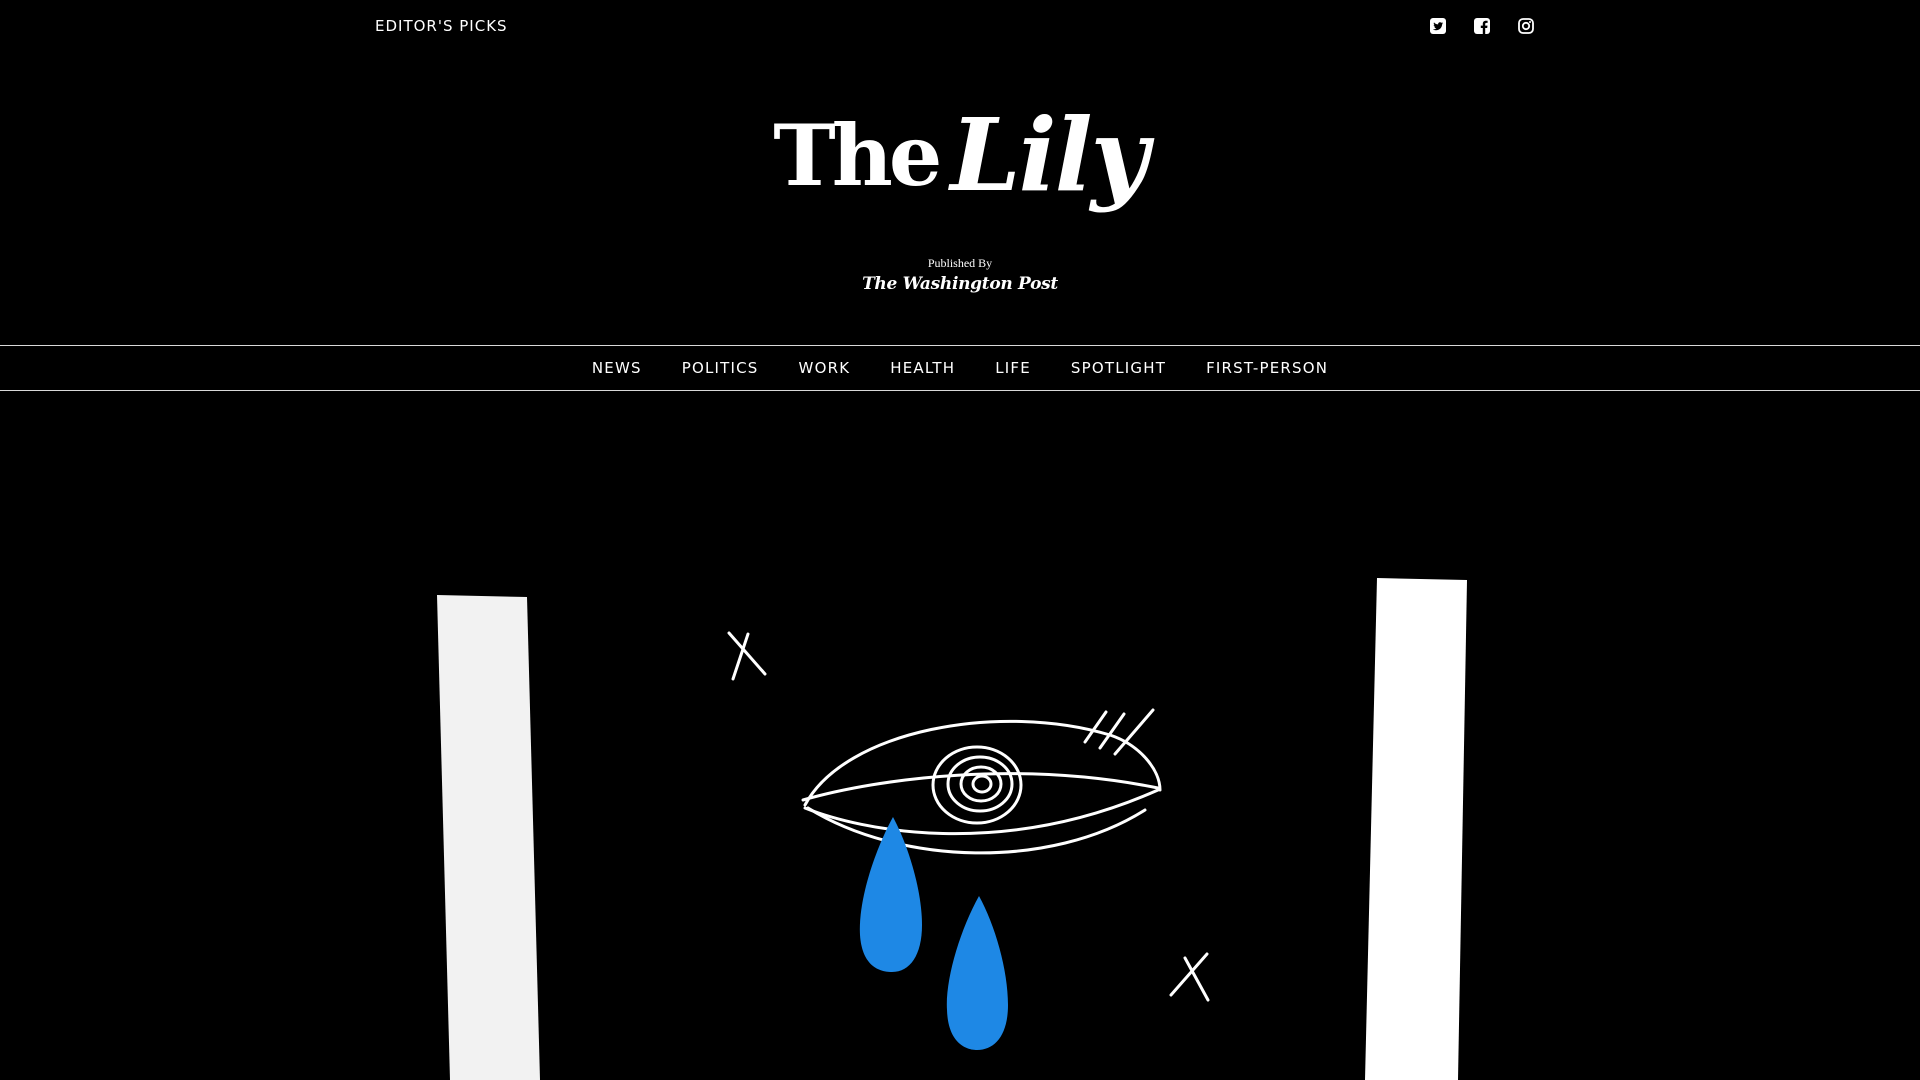  What do you see at coordinates (441, 26) in the screenshot?
I see `editors-picks-link: EDITOR'S PICKS` at bounding box center [441, 26].